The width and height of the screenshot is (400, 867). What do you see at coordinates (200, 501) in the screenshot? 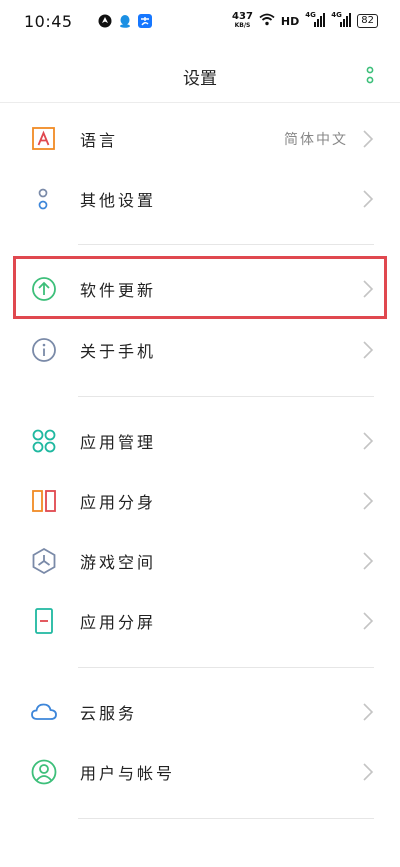
I see `settings-item-app-clone: 应用分身` at bounding box center [200, 501].